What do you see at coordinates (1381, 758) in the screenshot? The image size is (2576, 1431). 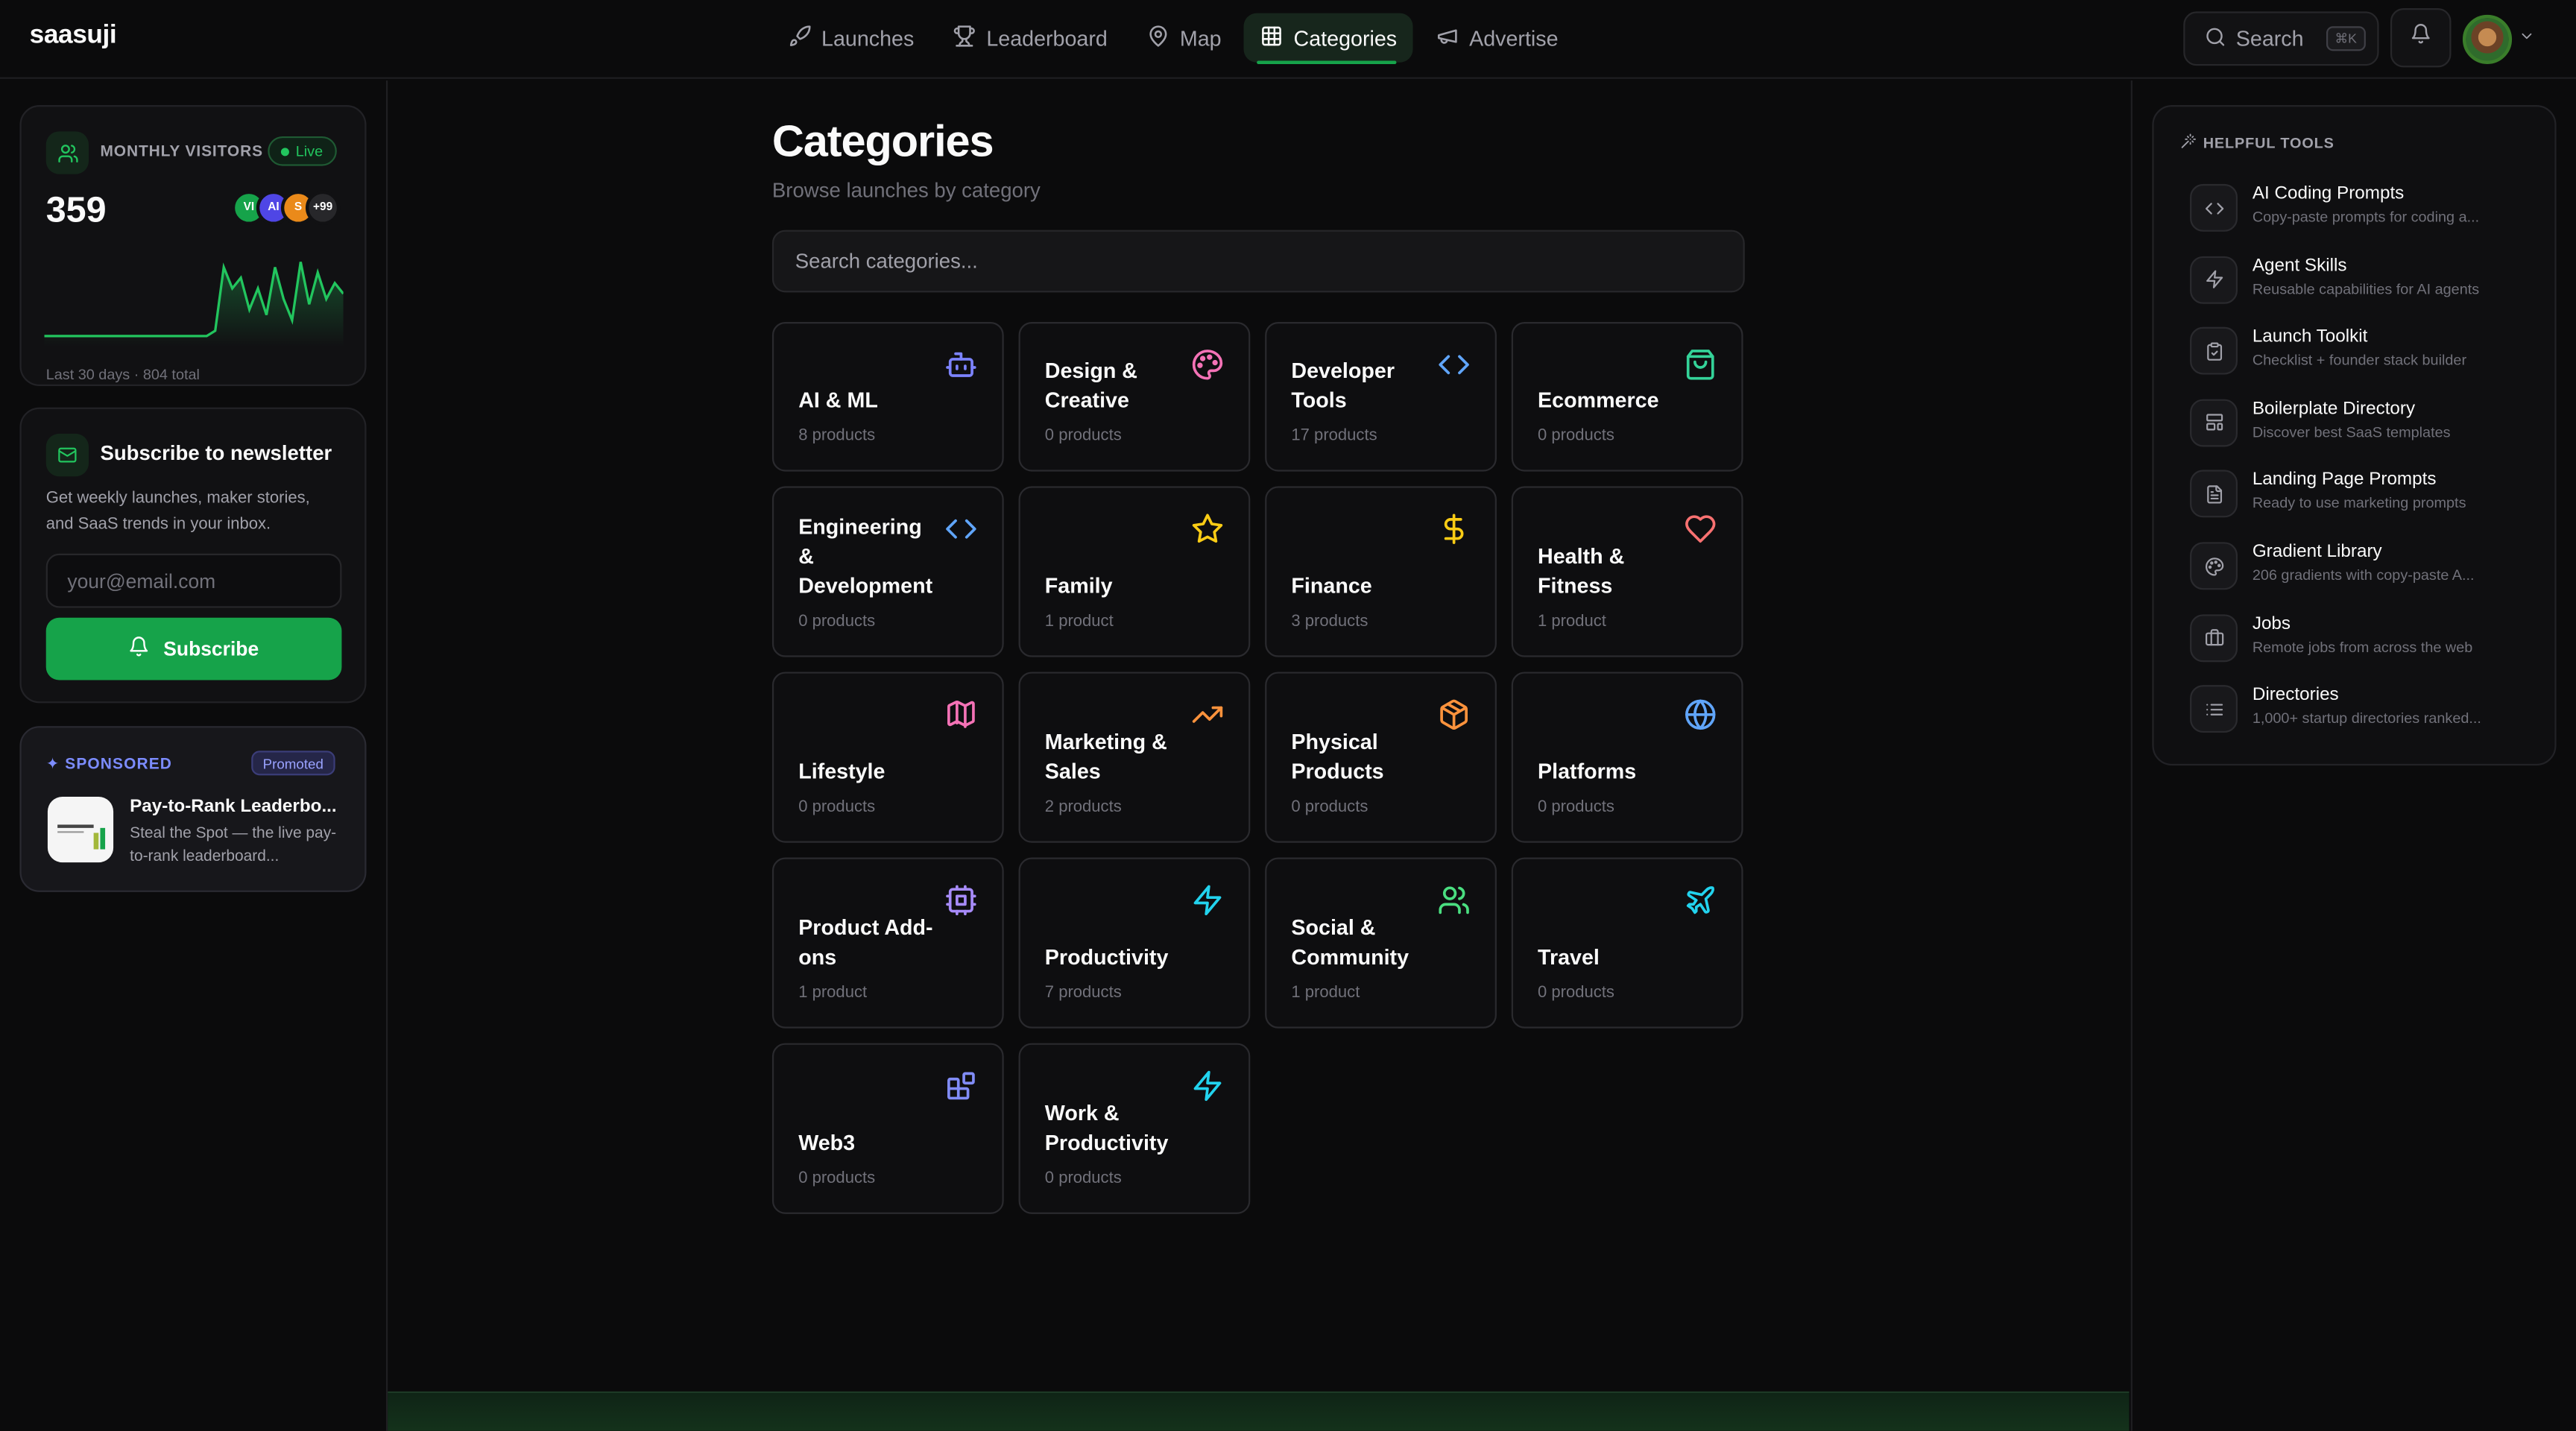 I see `category-card: Physical Products 0 products` at bounding box center [1381, 758].